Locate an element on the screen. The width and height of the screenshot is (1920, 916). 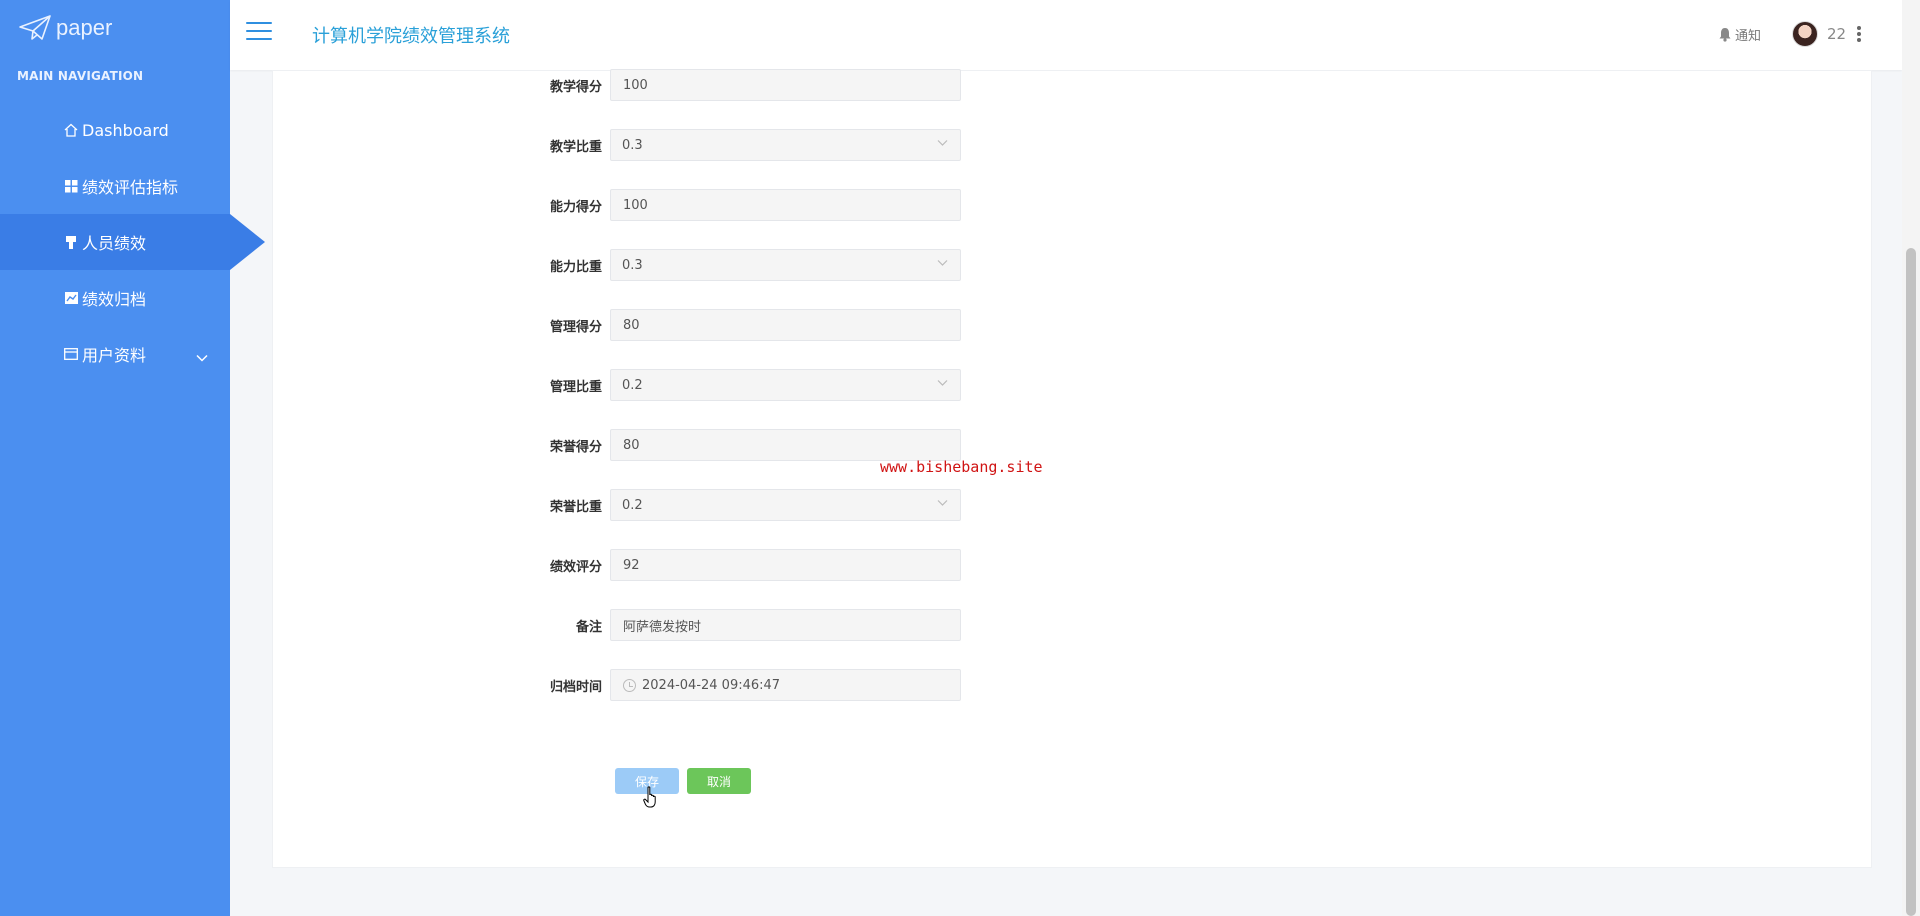
logo: paper is located at coordinates (65, 28).